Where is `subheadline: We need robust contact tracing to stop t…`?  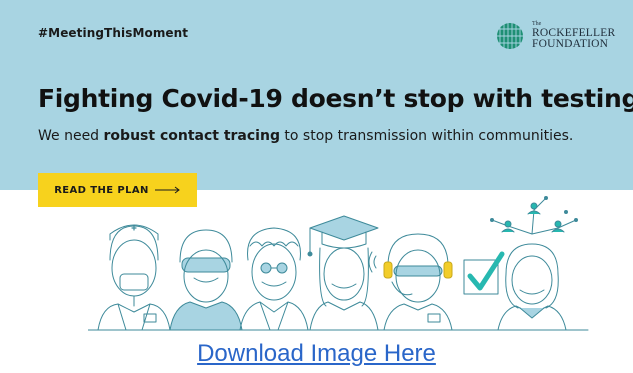
subheadline: We need robust contact tracing to stop t… is located at coordinates (305, 136).